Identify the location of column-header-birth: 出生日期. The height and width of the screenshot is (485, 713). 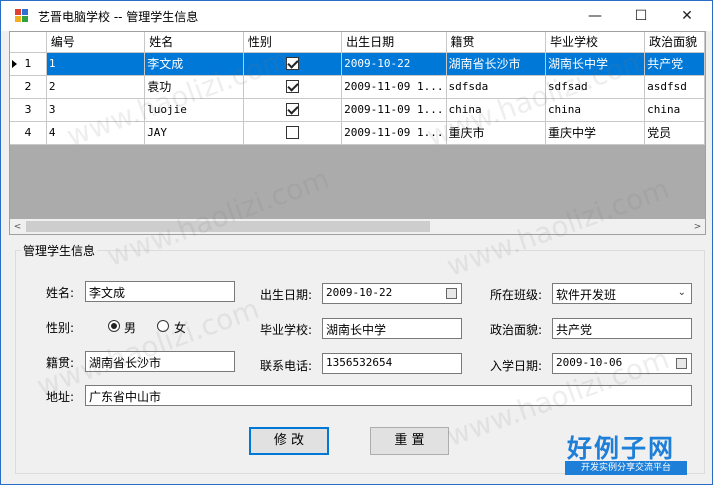
(394, 42).